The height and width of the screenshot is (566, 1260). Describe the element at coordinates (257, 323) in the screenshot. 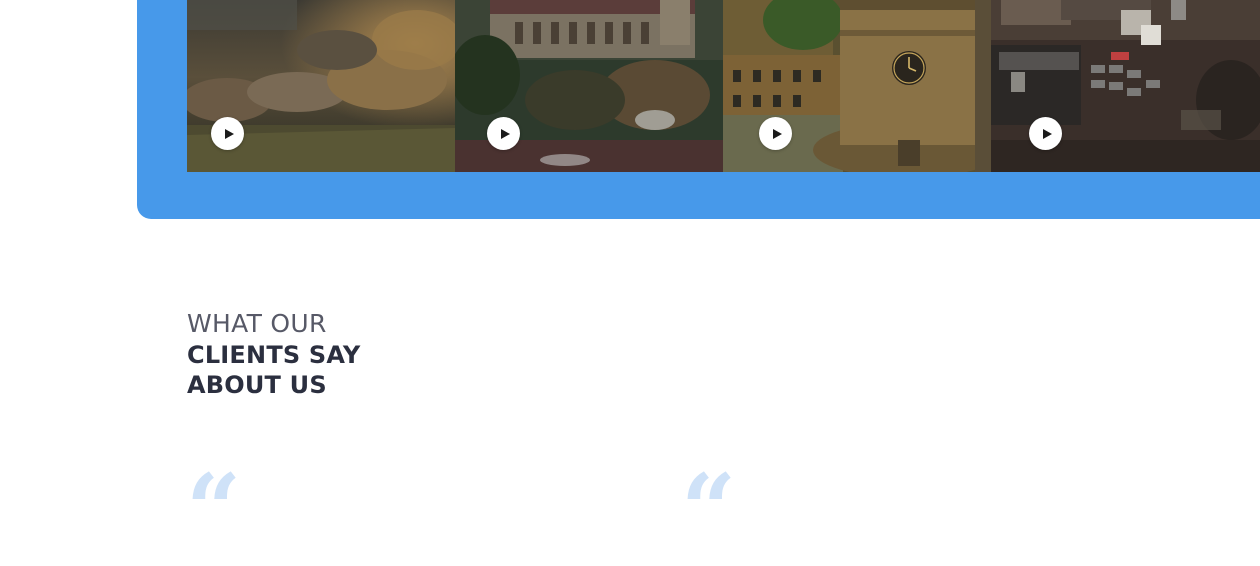

I see `heading-line-1: WHAT OUR` at that location.